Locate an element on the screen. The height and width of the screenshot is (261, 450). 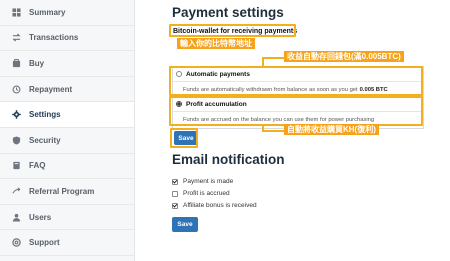
payment-made-checkbox is located at coordinates (175, 181).